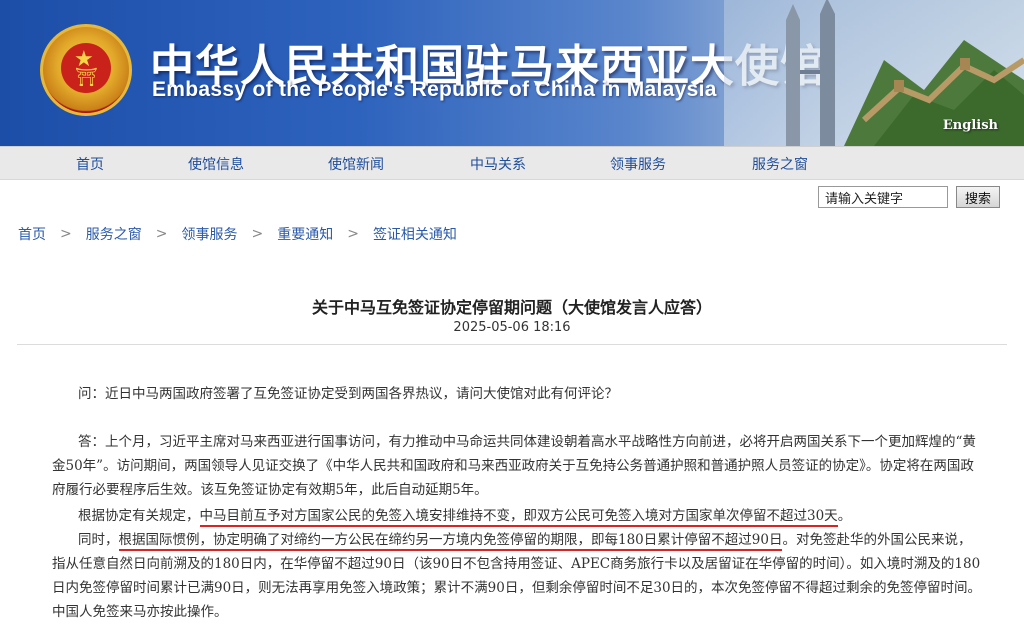 The height and width of the screenshot is (627, 1024). Describe the element at coordinates (511, 307) in the screenshot. I see `article-title: 关于中马互免签证协定停留期问题（大使馆发言人应答）` at that location.